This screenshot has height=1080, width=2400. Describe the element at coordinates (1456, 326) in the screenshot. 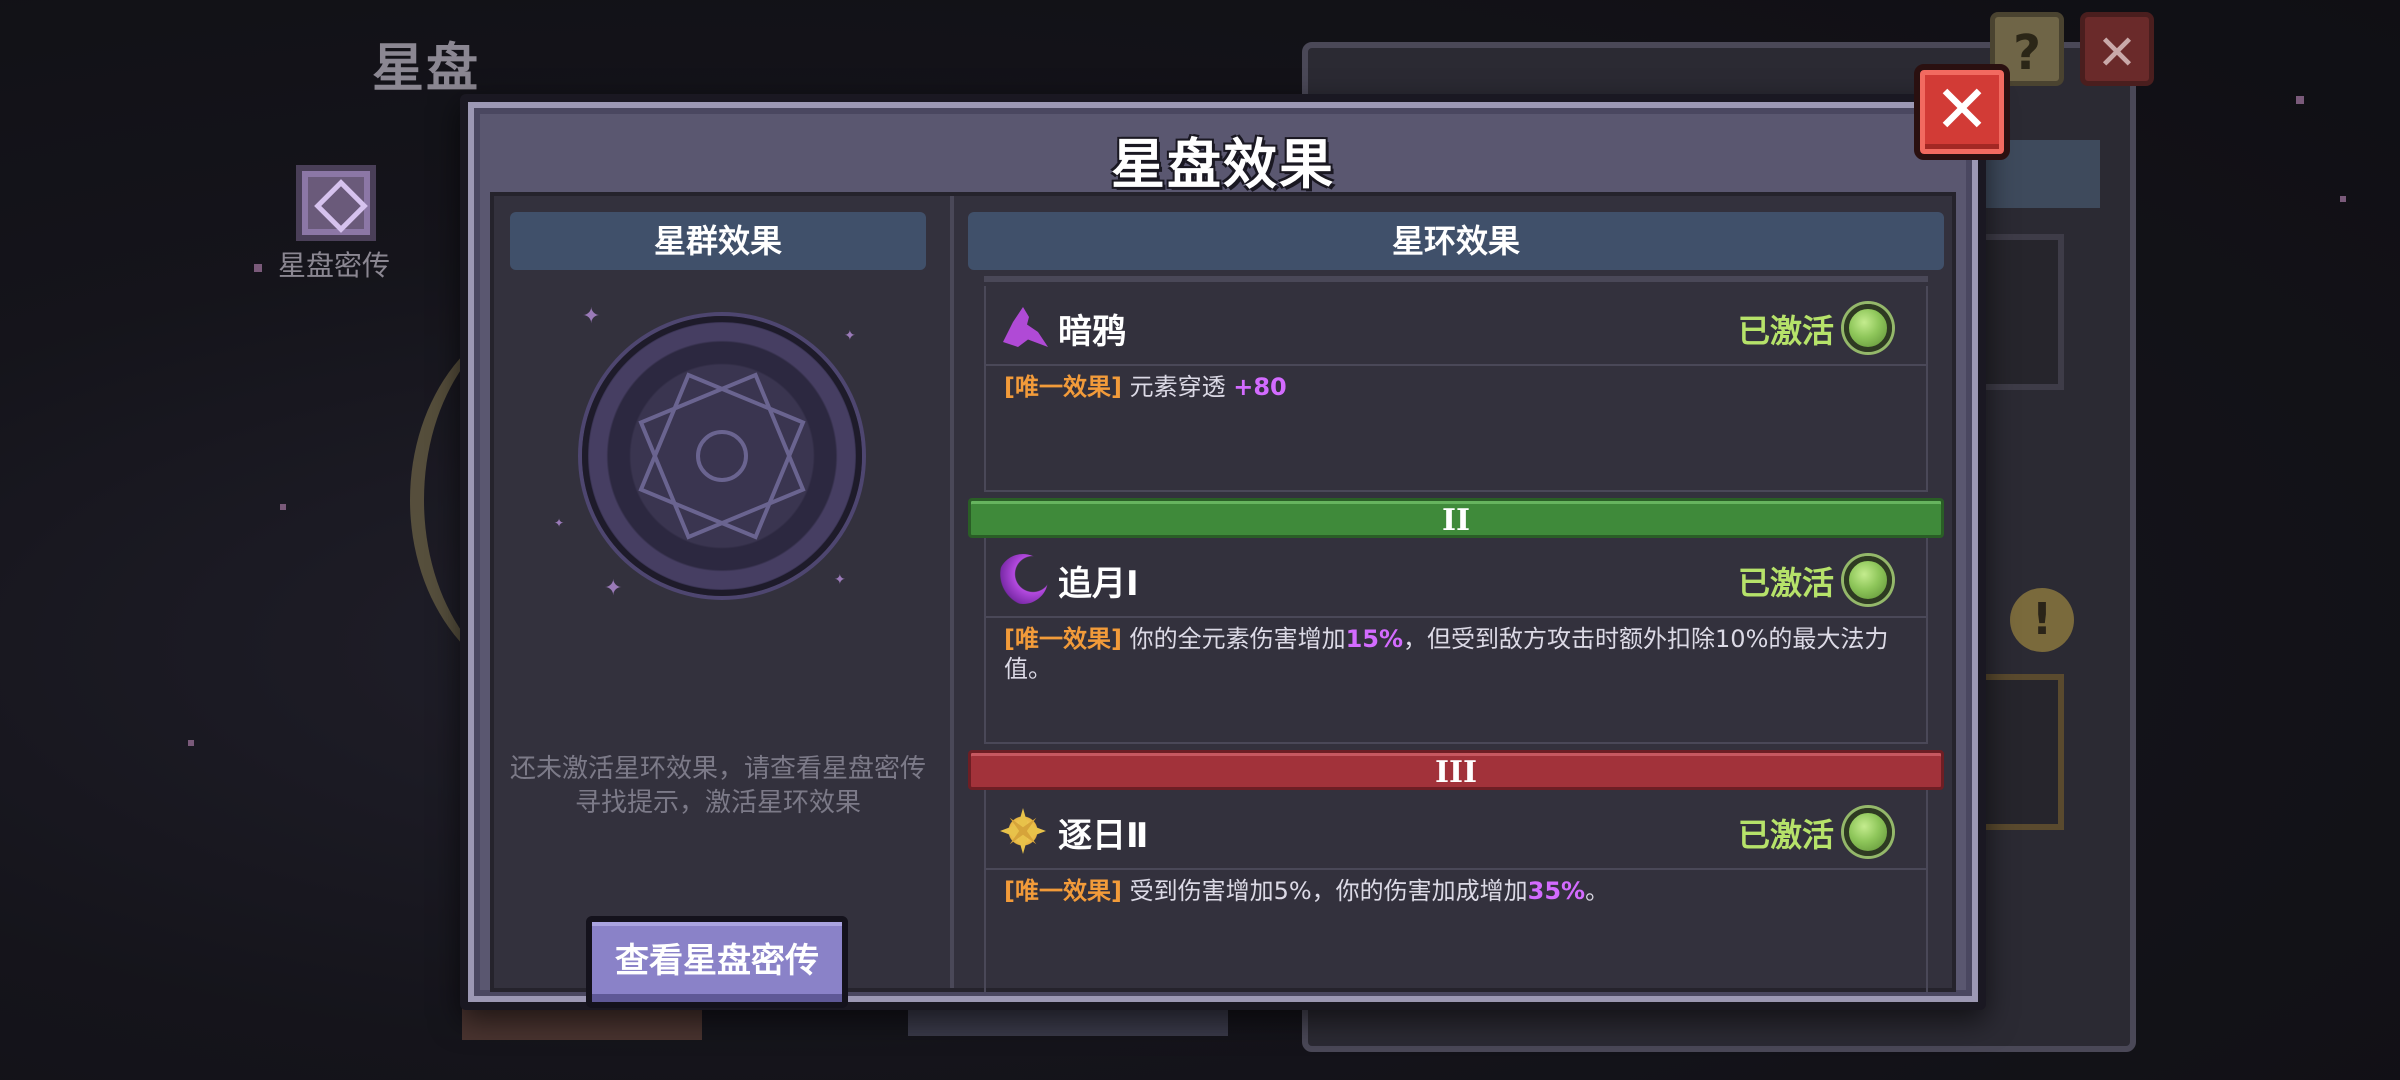

I see `card-header: 暗鸦 已激活` at that location.